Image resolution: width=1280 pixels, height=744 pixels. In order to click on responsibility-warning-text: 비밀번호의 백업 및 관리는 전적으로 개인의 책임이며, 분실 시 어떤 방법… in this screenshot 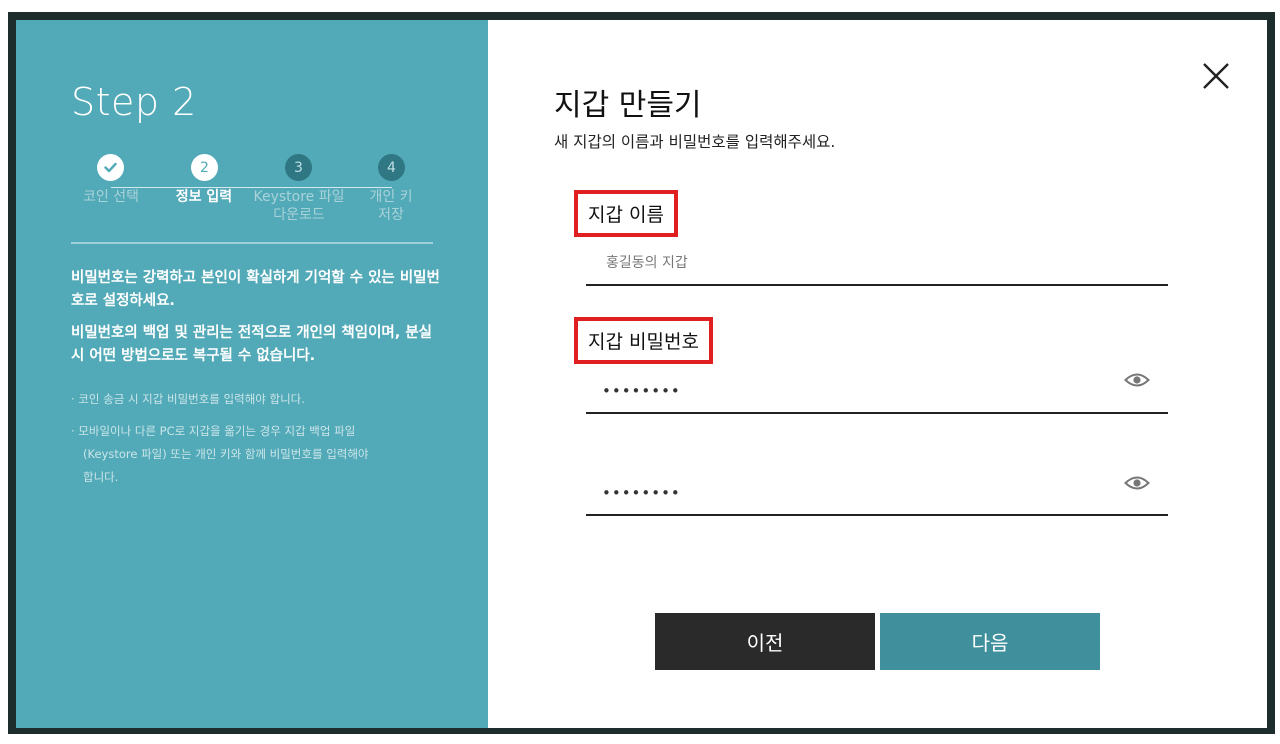, I will do `click(252, 344)`.